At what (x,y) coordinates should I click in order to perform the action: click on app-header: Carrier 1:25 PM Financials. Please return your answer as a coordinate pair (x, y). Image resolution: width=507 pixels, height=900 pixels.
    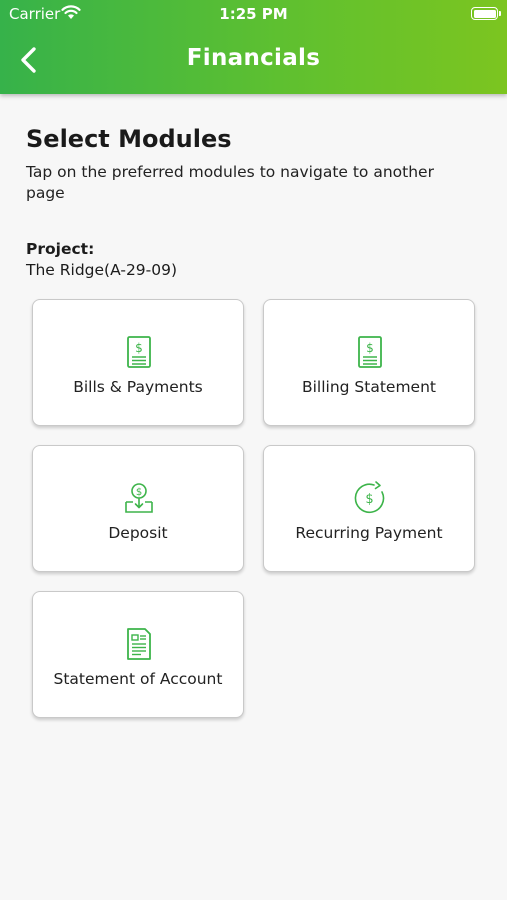
    Looking at the image, I should click on (253, 47).